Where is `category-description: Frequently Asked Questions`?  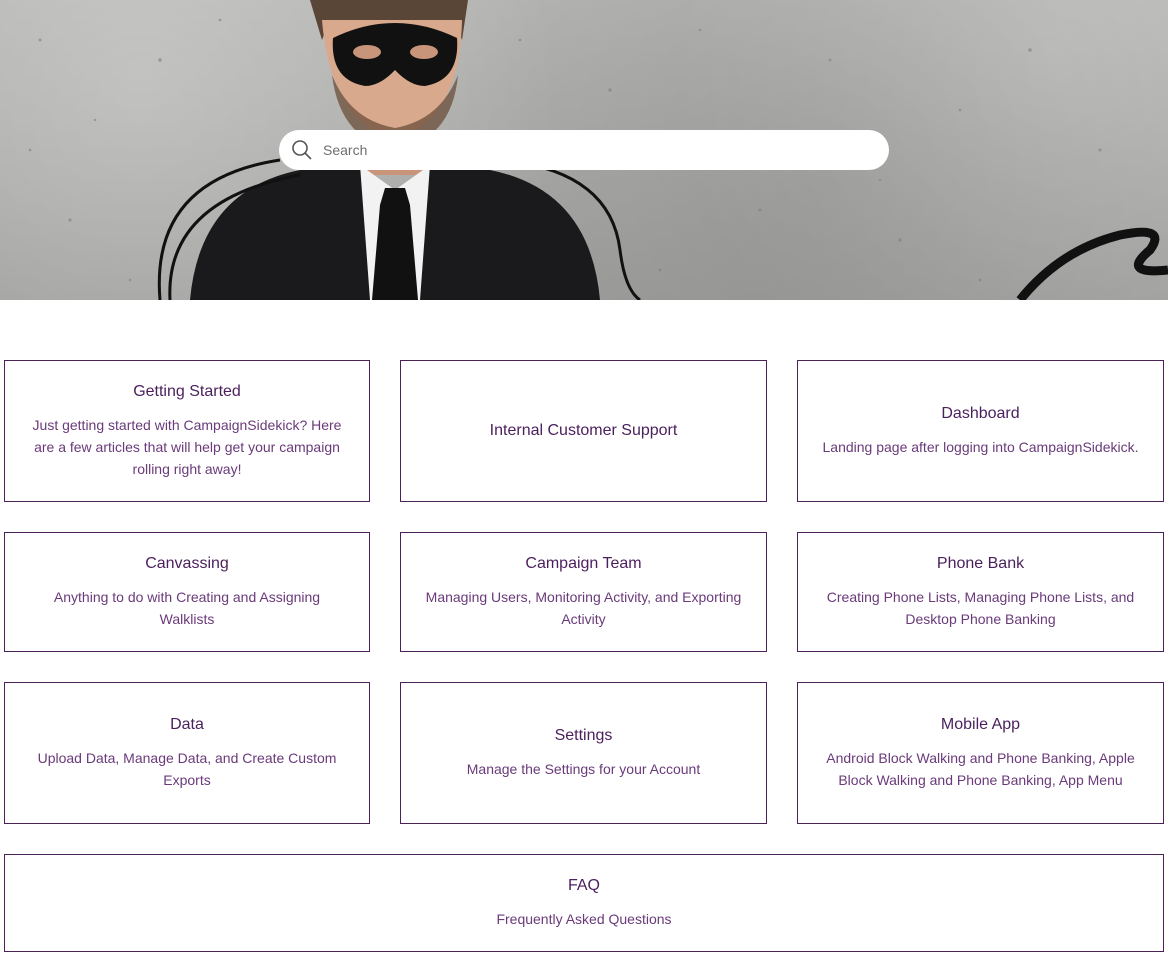 category-description: Frequently Asked Questions is located at coordinates (584, 919).